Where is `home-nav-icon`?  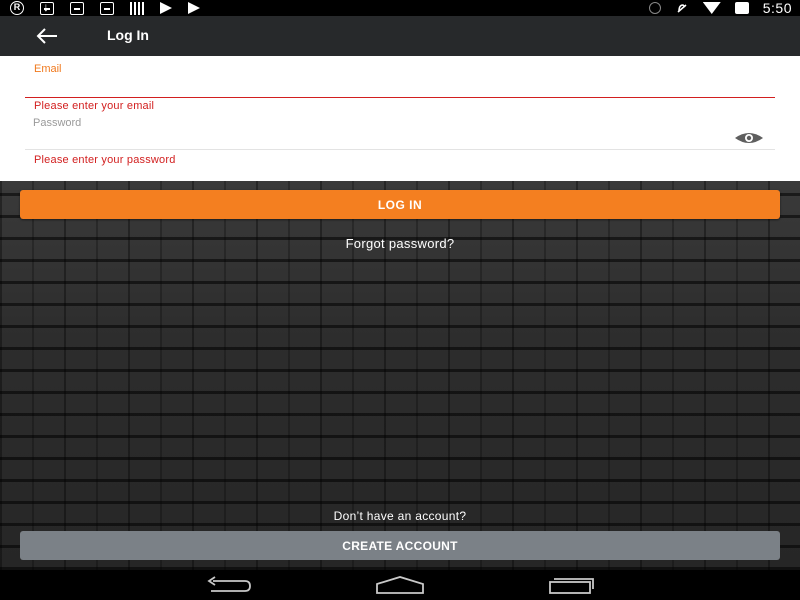 home-nav-icon is located at coordinates (400, 585).